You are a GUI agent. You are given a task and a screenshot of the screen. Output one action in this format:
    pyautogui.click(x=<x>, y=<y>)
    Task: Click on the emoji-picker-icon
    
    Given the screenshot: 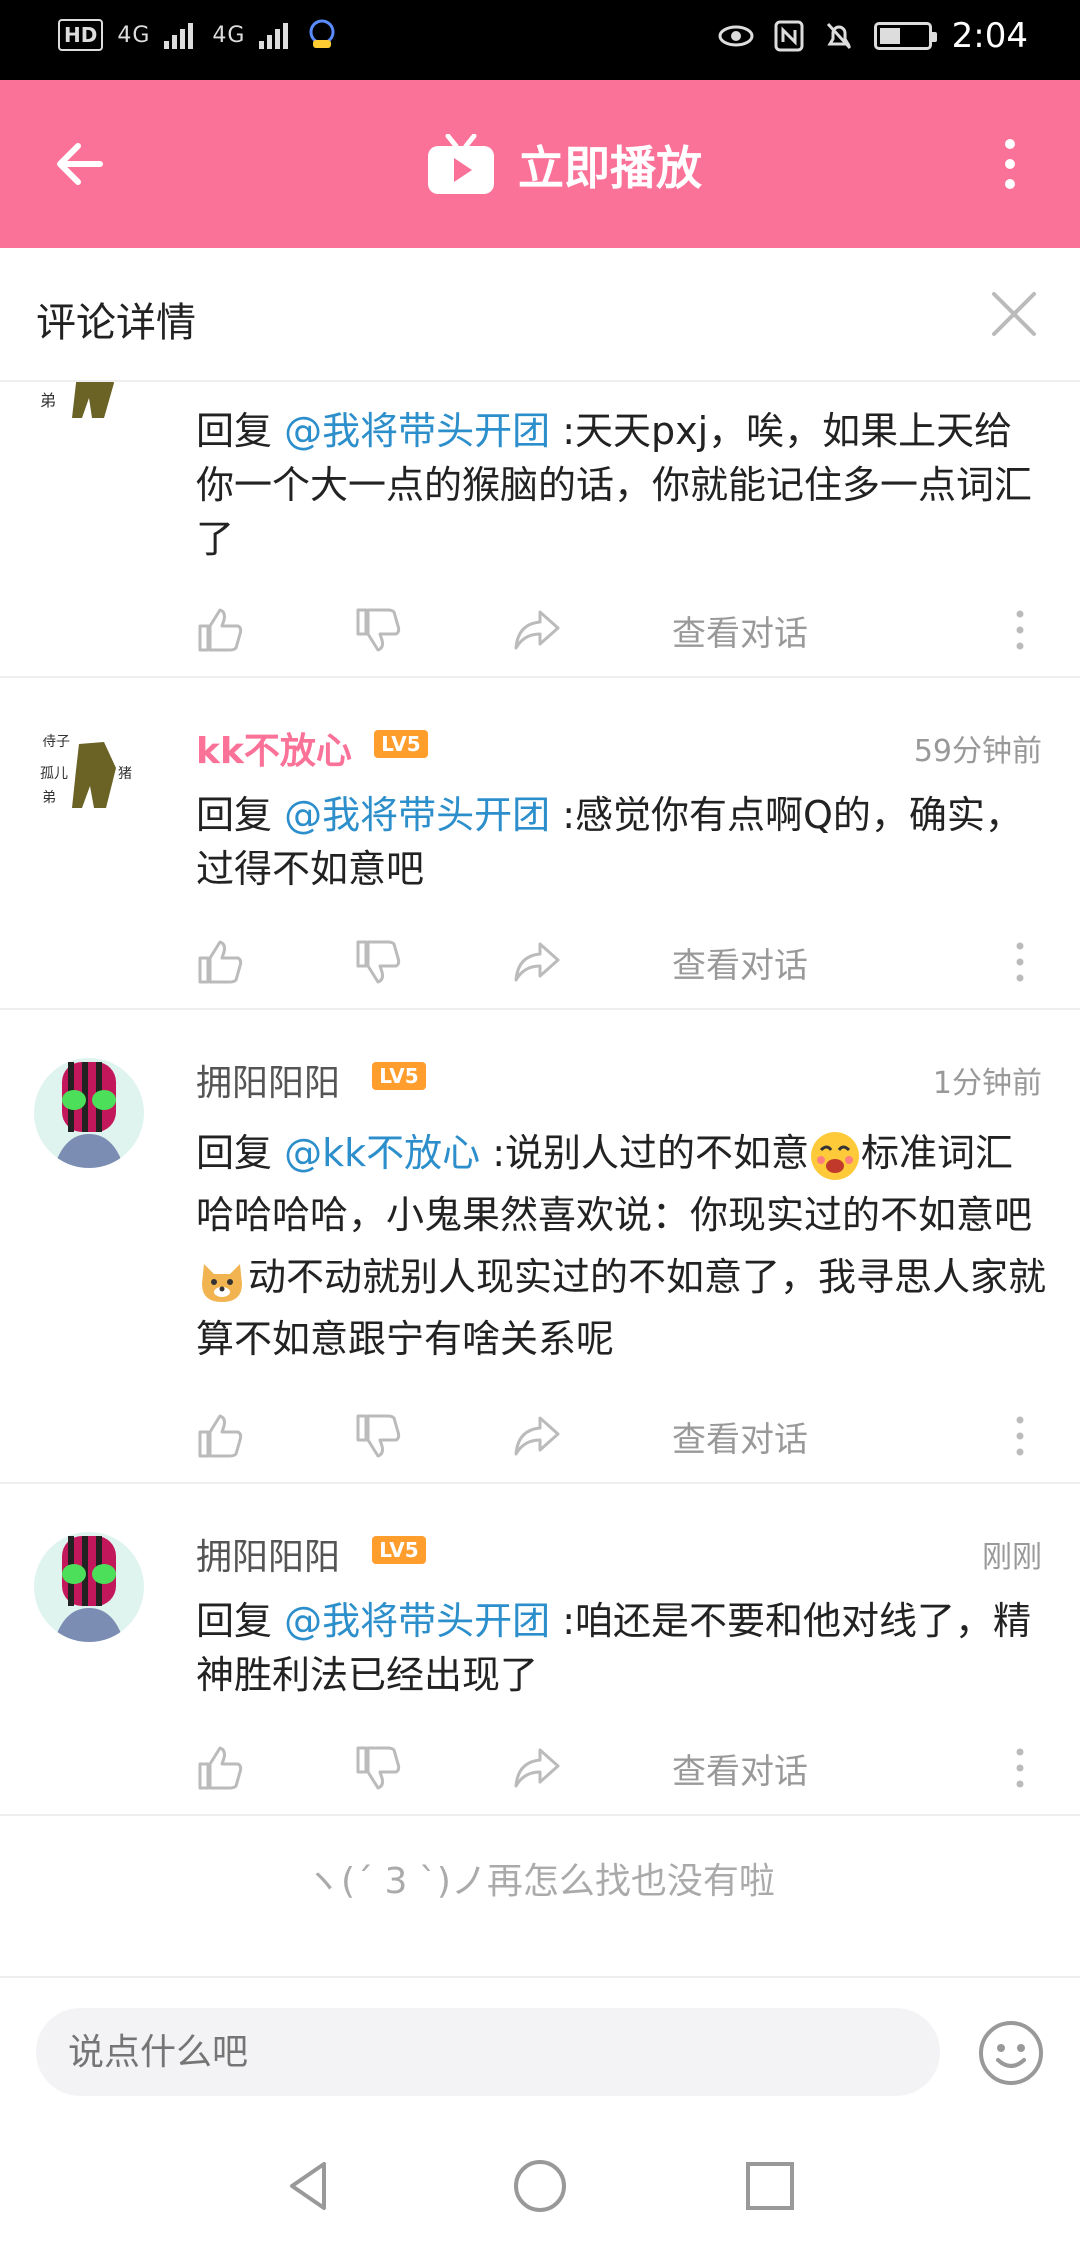 What is the action you would take?
    pyautogui.click(x=1011, y=2053)
    